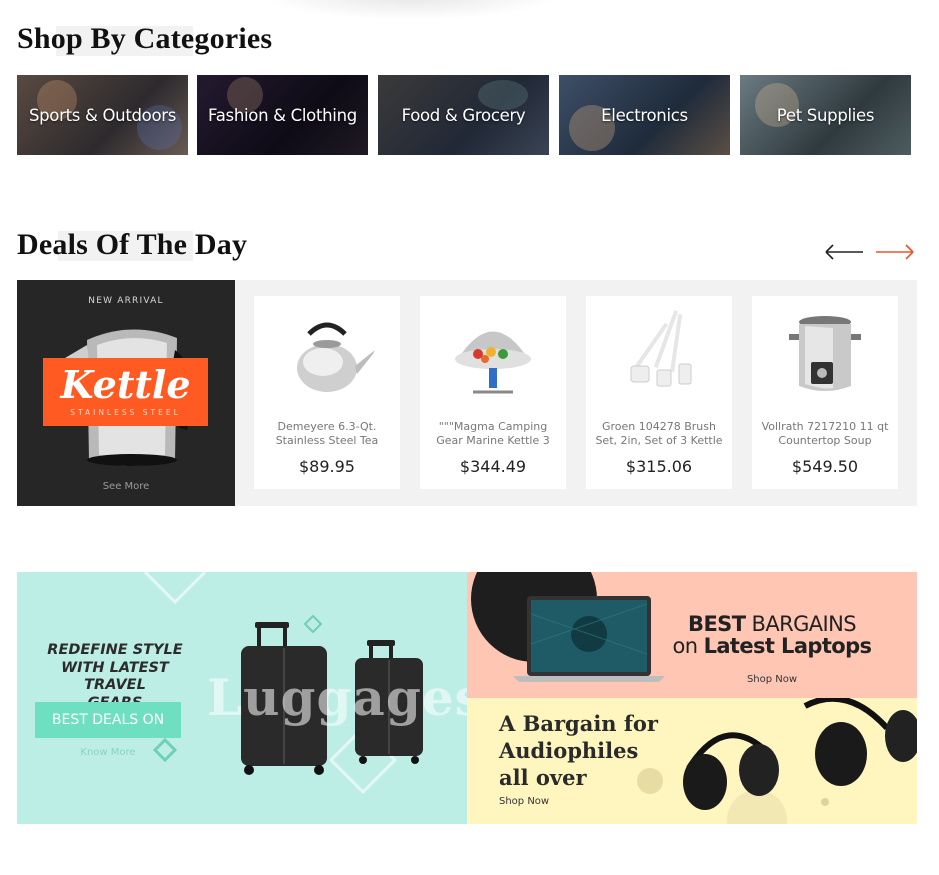 The height and width of the screenshot is (875, 939). Describe the element at coordinates (772, 679) in the screenshot. I see `laptops-shop-now-link: Shop Now` at that location.